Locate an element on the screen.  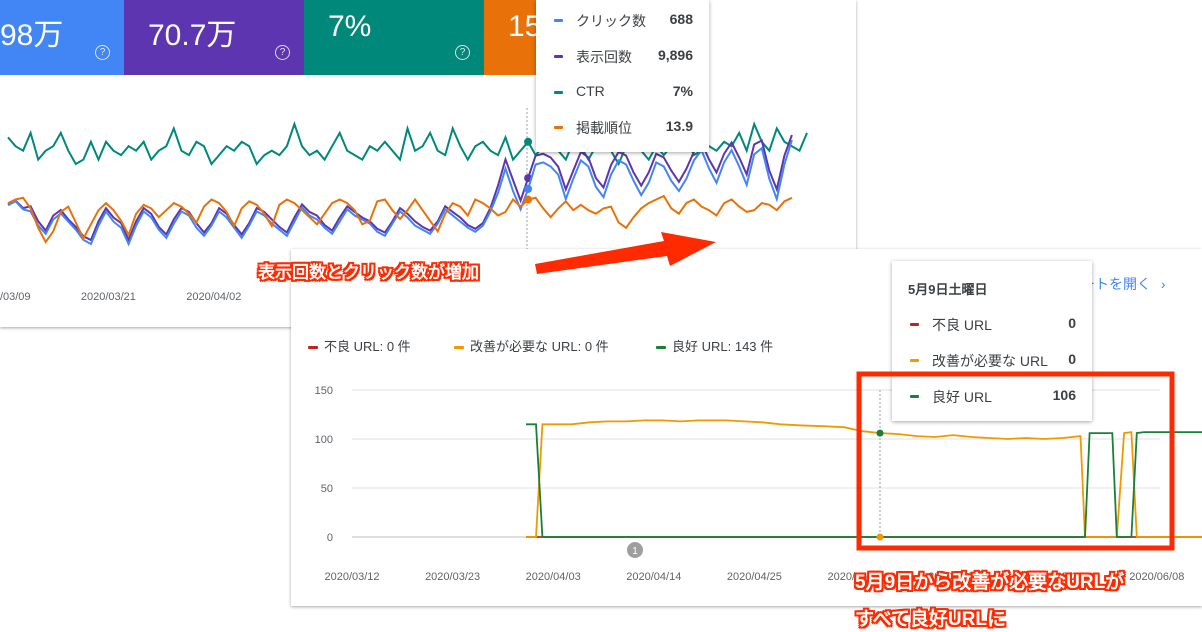
tooltip-date: 5月9日土曜日 is located at coordinates (948, 289).